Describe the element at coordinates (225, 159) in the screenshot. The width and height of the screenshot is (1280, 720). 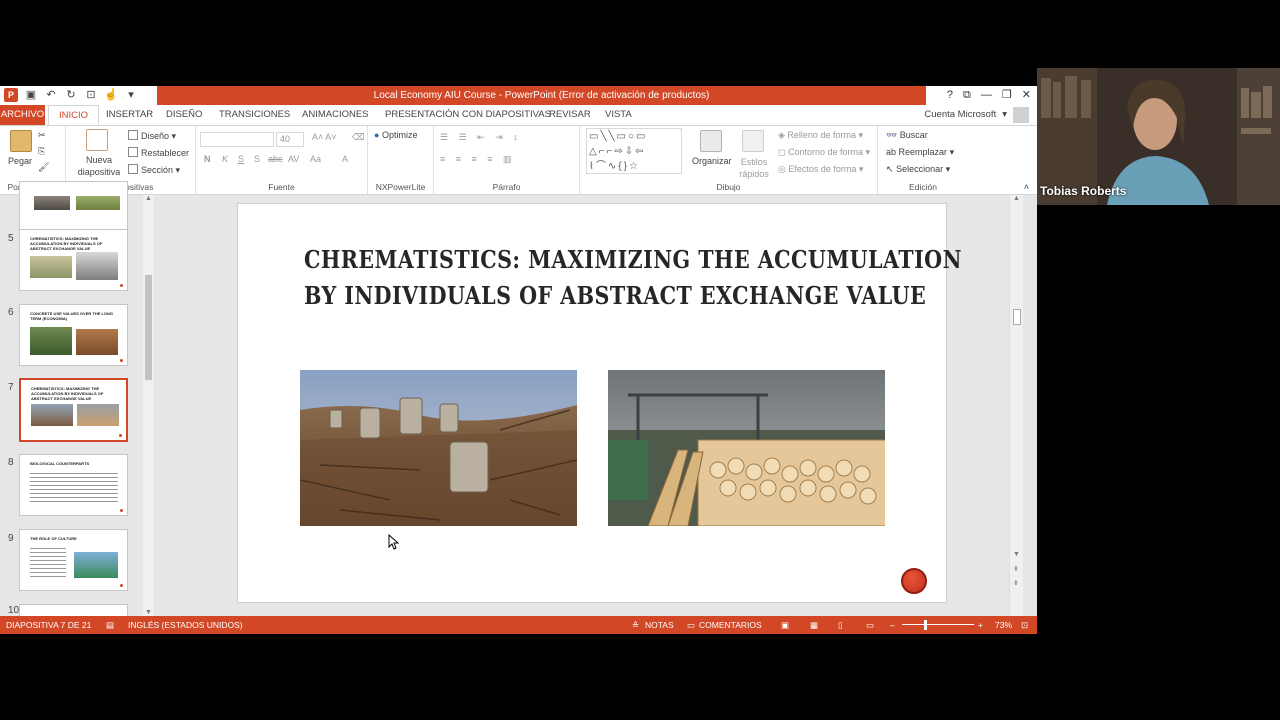
I see `italic-button: K` at that location.